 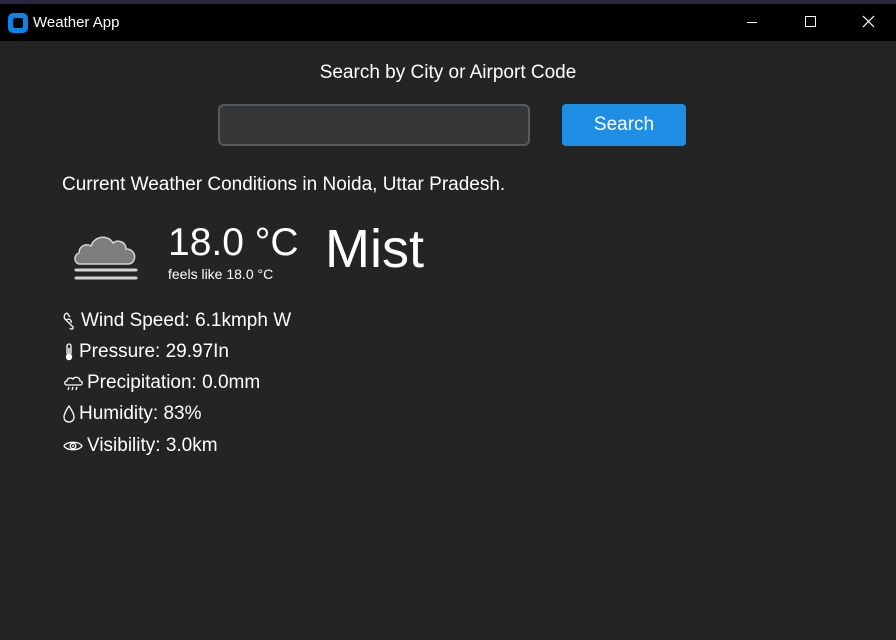 I want to click on weather-condition: Mist, so click(x=374, y=249).